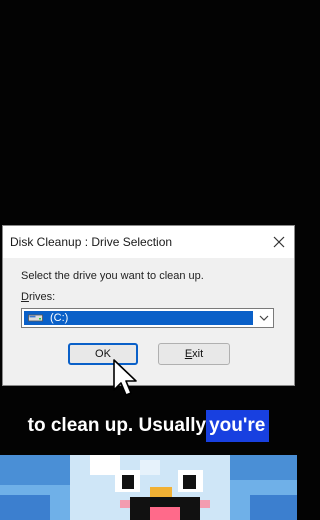 Image resolution: width=320 pixels, height=520 pixels. Describe the element at coordinates (198, 354) in the screenshot. I see `exit-label-rest: xit` at that location.